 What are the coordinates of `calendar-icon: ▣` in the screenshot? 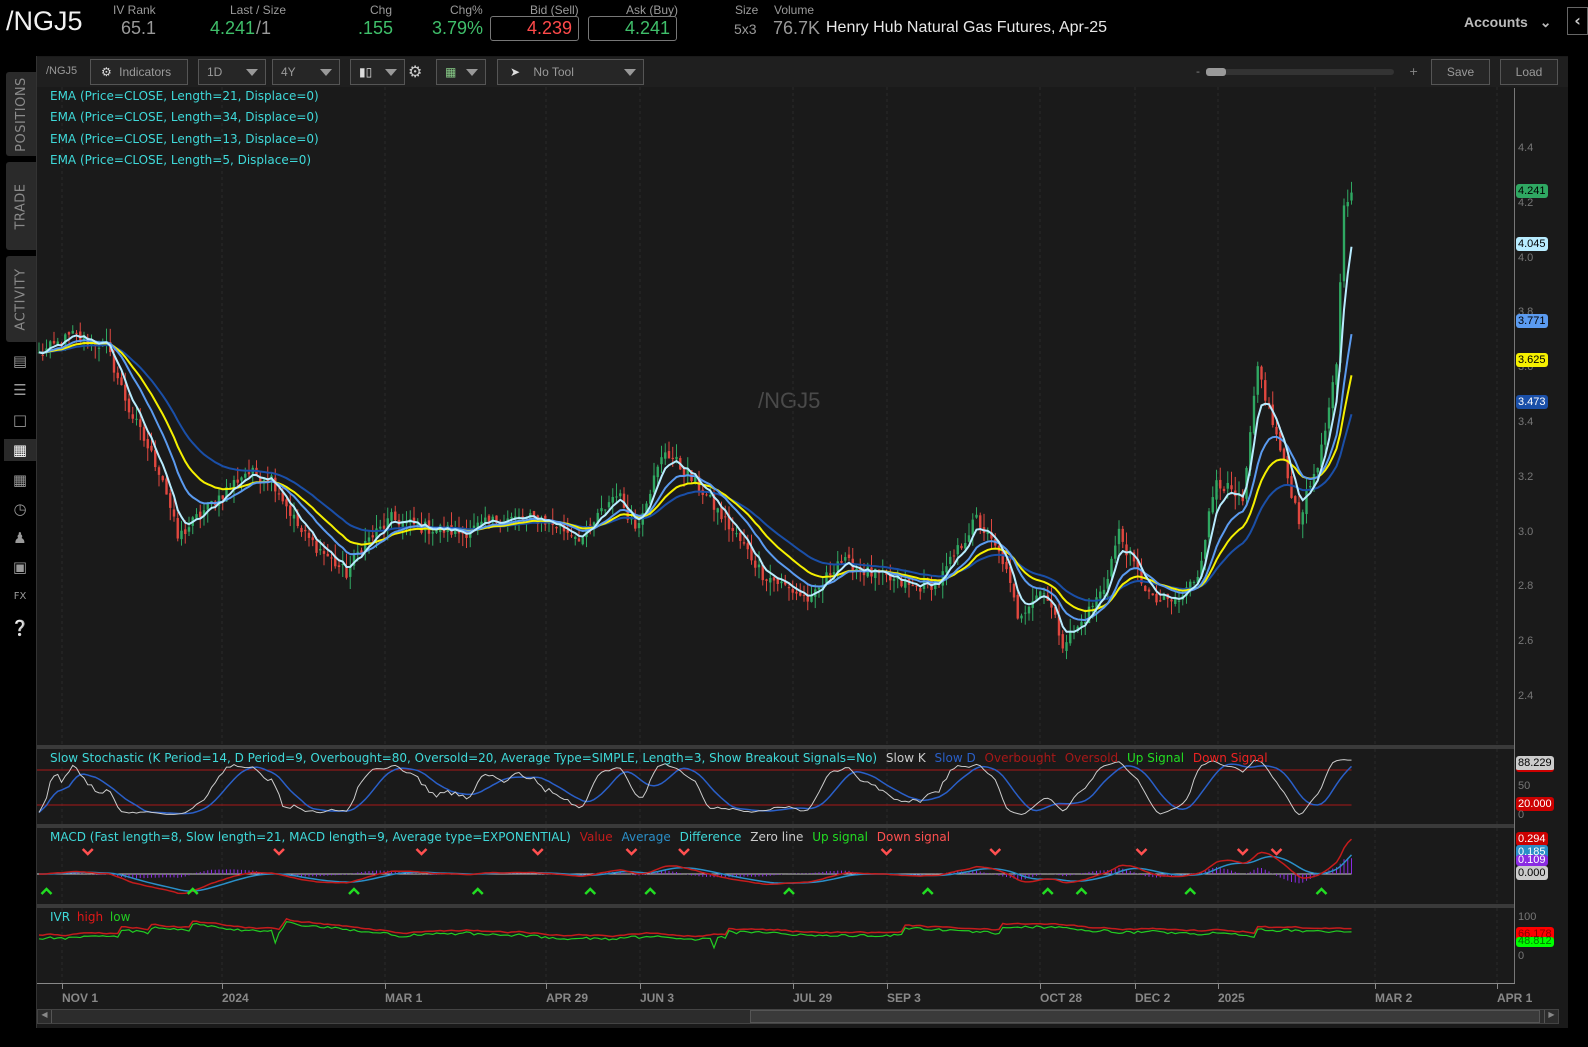 It's located at (20, 567).